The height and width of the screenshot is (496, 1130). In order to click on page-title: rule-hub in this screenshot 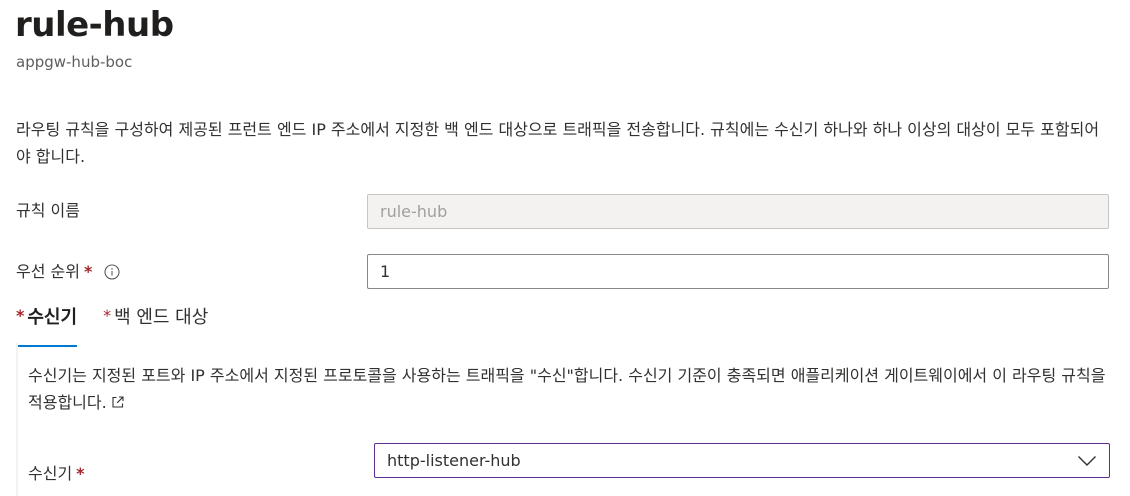, I will do `click(94, 25)`.